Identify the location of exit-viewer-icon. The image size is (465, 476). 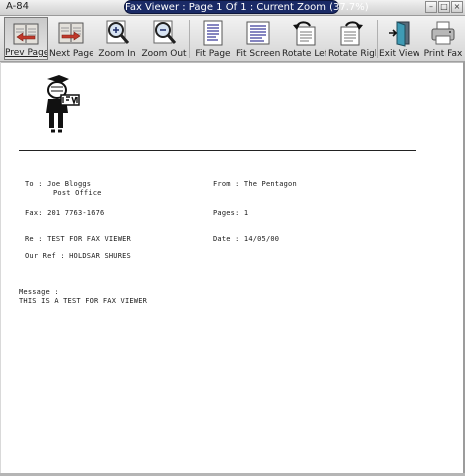
(399, 34).